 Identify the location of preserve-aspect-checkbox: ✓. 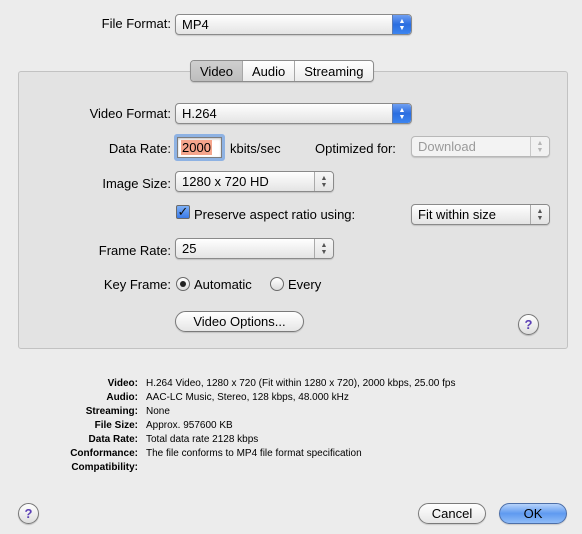
(183, 212).